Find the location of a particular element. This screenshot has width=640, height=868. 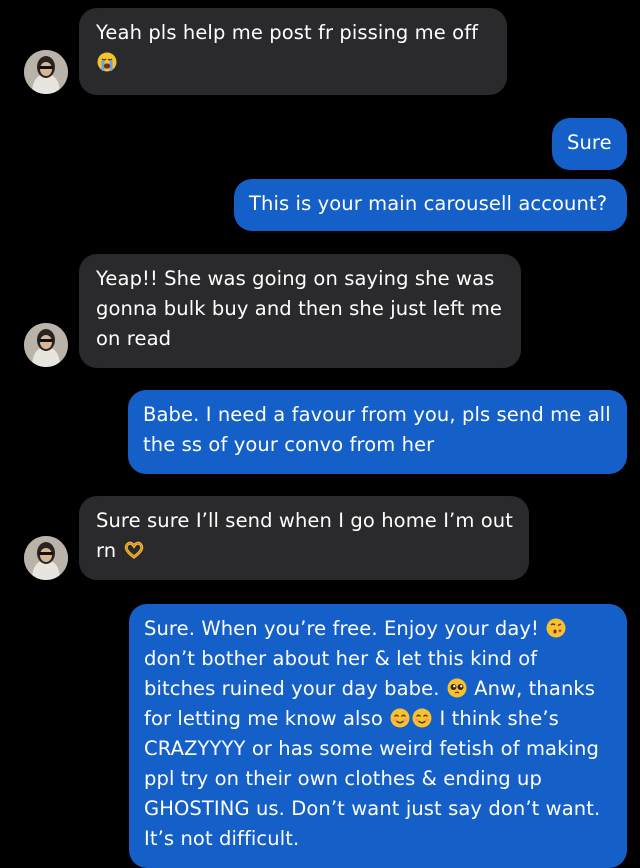

outgoing-message-bubble: This is your main carousell account? is located at coordinates (430, 205).